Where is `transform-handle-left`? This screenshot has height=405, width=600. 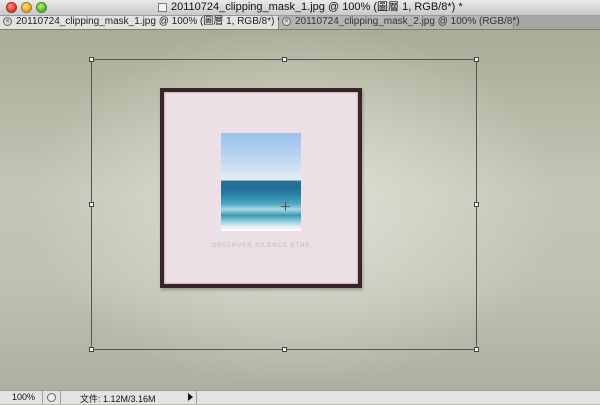 transform-handle-left is located at coordinates (91, 204).